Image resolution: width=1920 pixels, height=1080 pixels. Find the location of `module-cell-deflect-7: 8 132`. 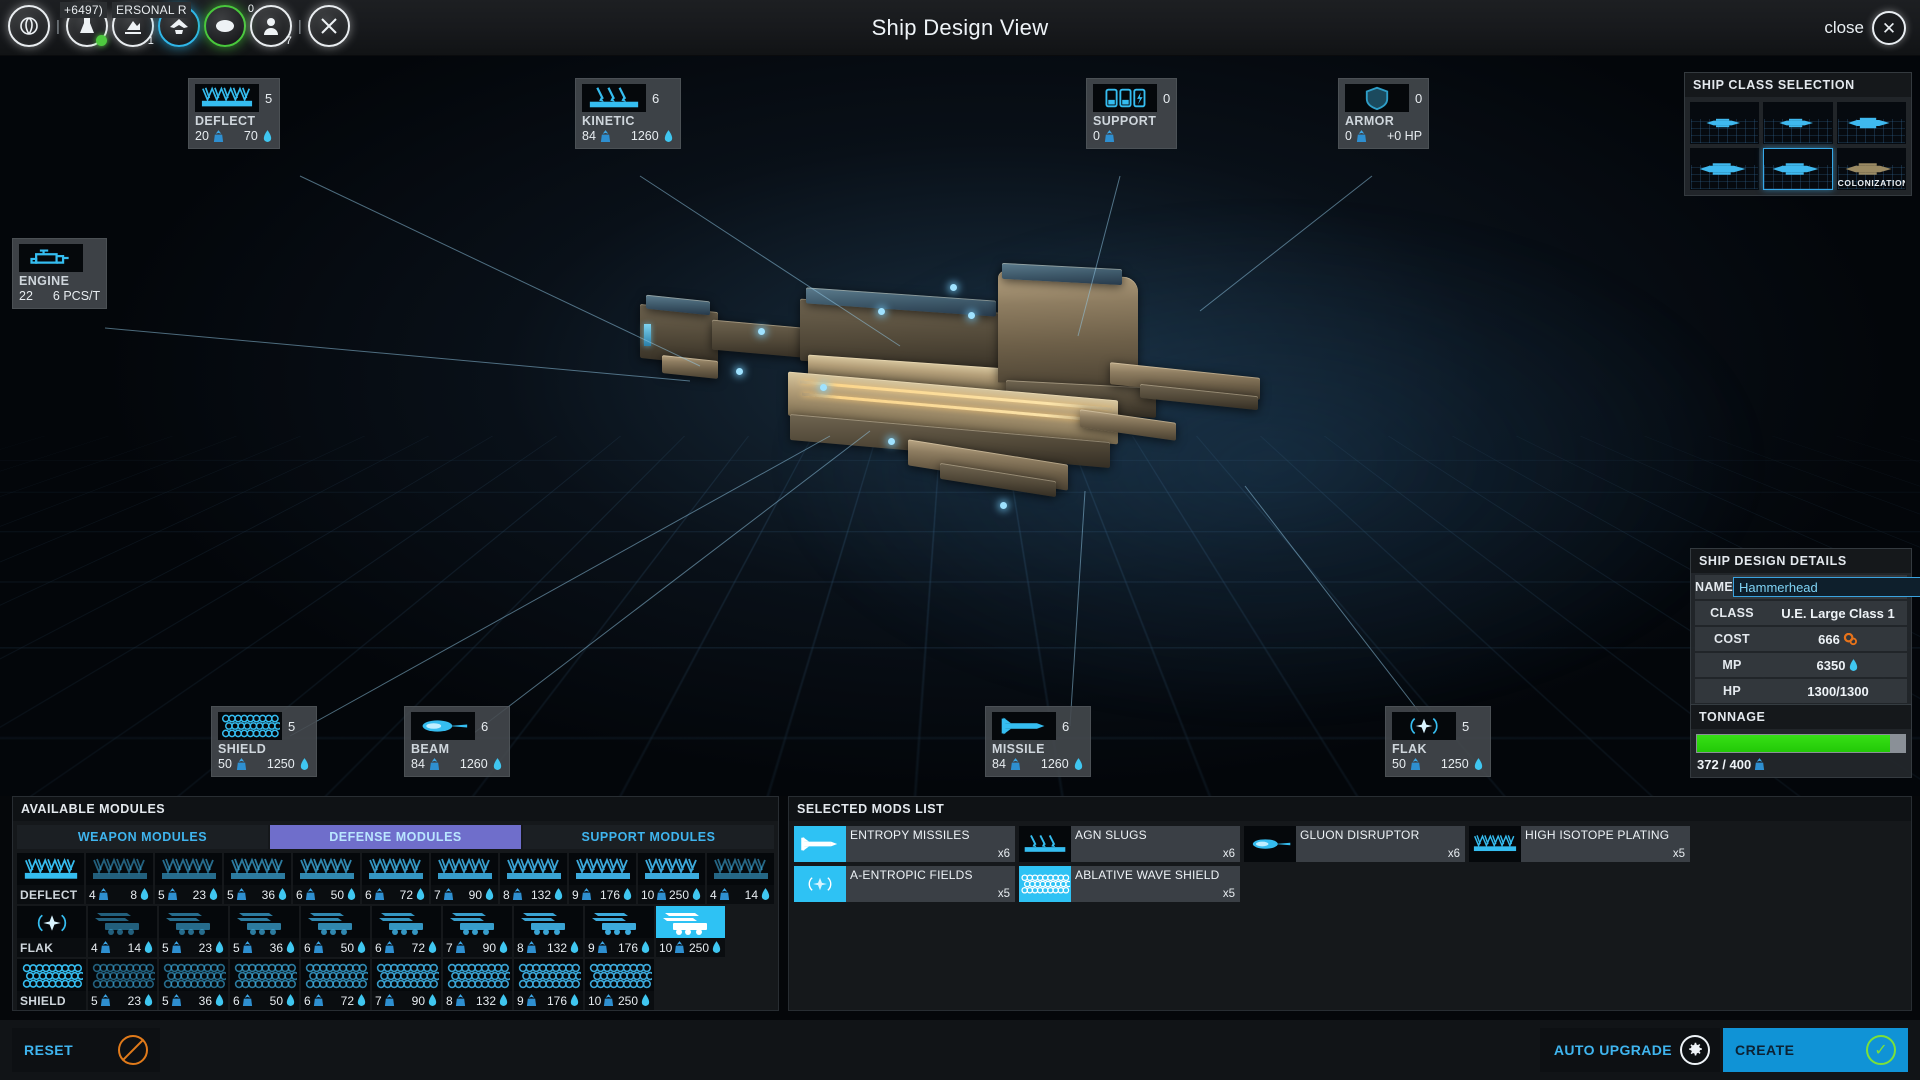

module-cell-deflect-7: 8 132 is located at coordinates (533, 878).